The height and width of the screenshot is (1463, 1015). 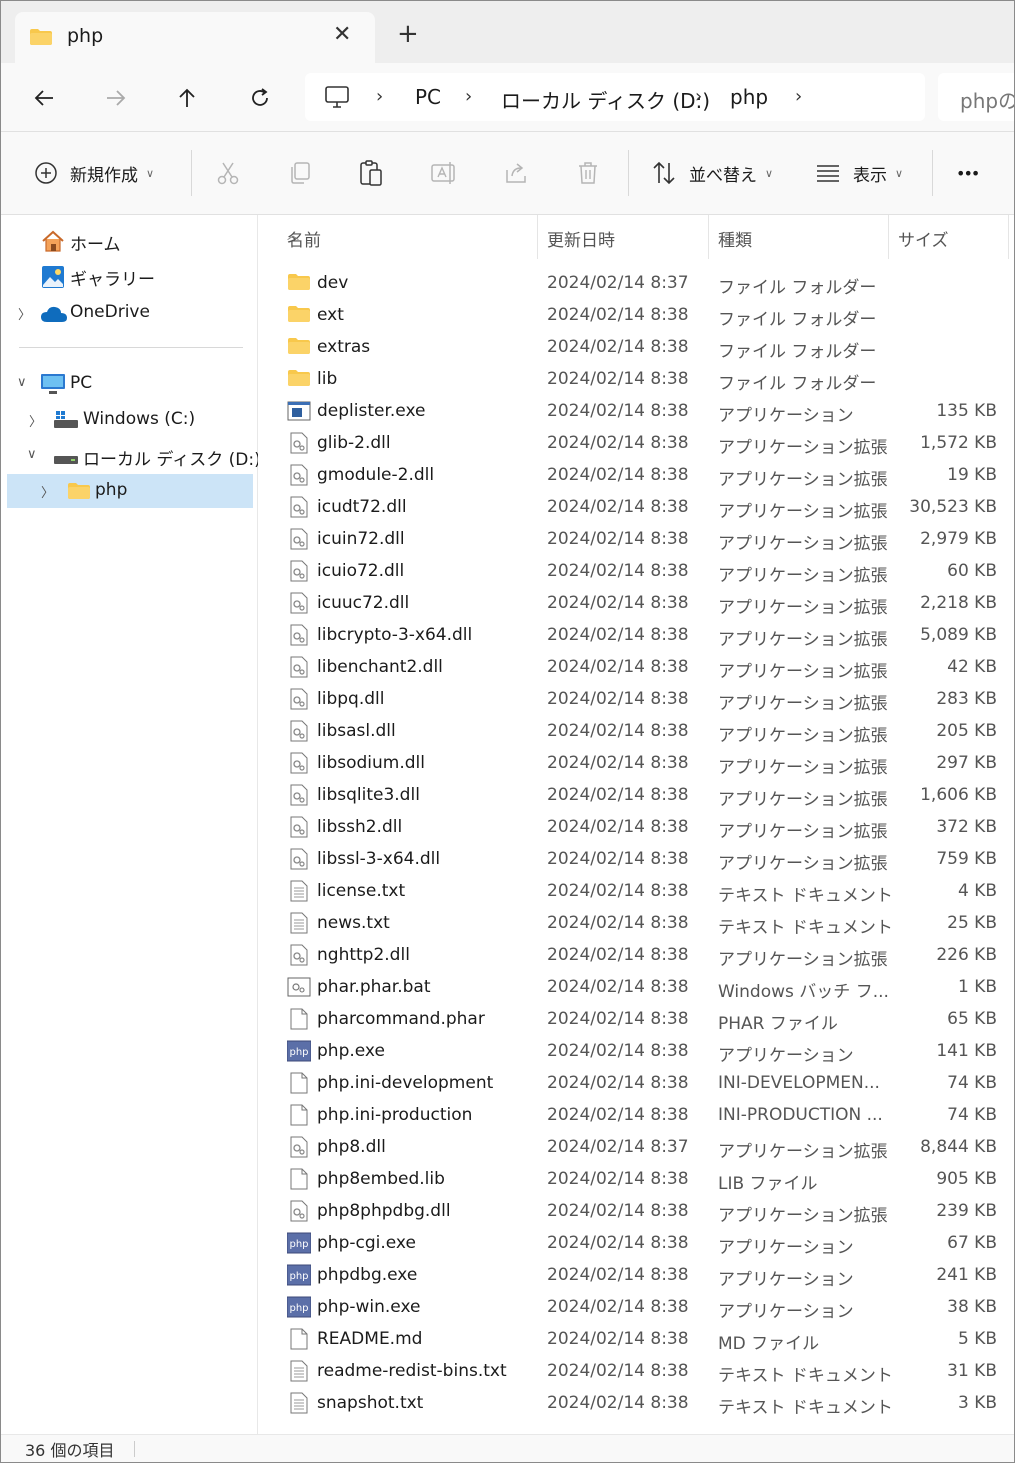 I want to click on scissors-icon, so click(x=228, y=173).